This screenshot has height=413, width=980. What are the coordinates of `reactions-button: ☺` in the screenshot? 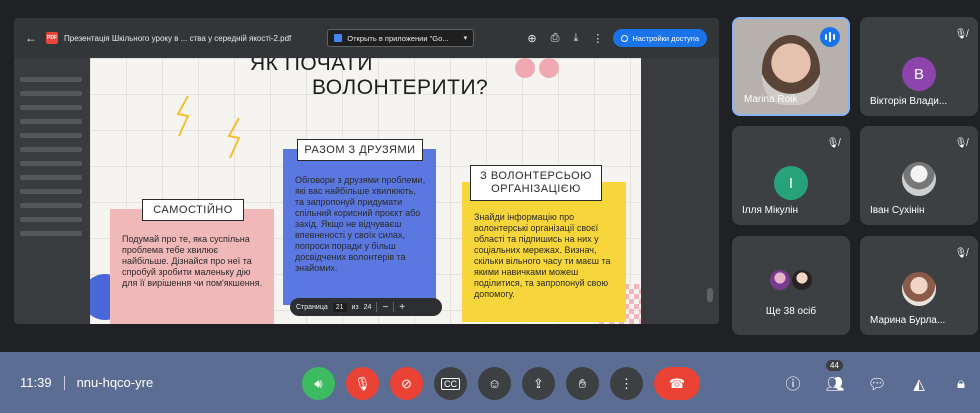 It's located at (494, 383).